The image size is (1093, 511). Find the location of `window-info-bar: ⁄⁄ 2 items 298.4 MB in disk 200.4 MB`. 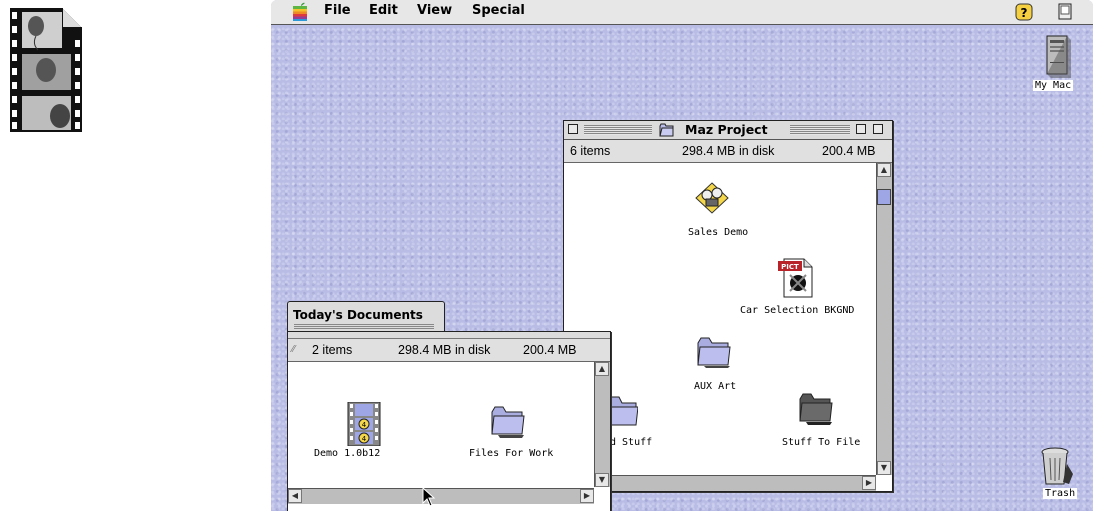

window-info-bar: ⁄⁄ 2 items 298.4 MB in disk 200.4 MB is located at coordinates (449, 350).